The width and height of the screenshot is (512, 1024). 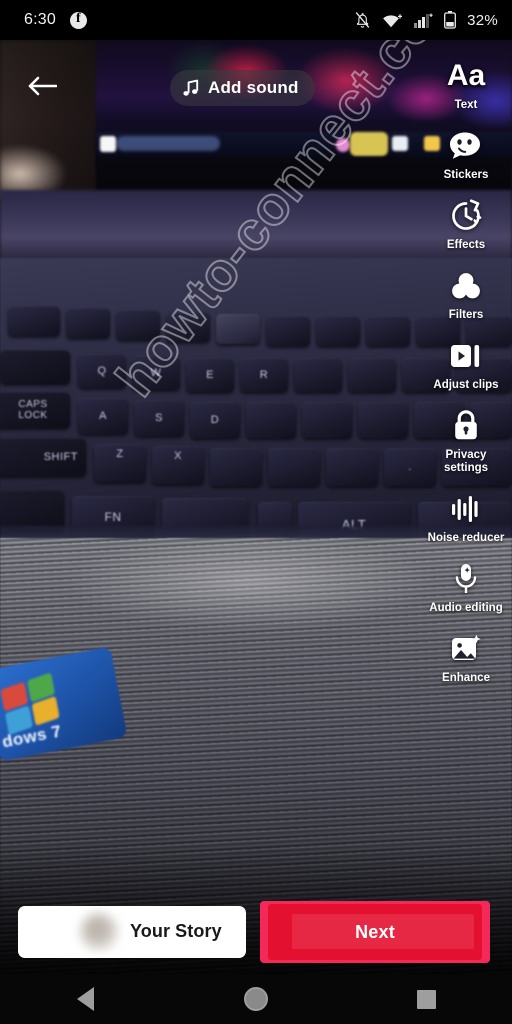 What do you see at coordinates (466, 509) in the screenshot?
I see `waveform-icon` at bounding box center [466, 509].